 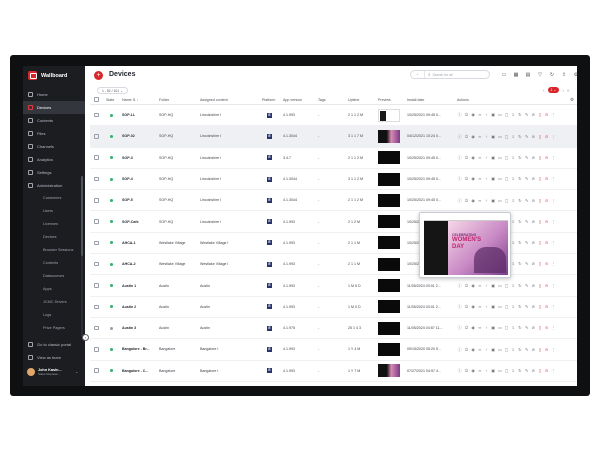 I want to click on device-name: SOP-5, so click(x=139, y=200).